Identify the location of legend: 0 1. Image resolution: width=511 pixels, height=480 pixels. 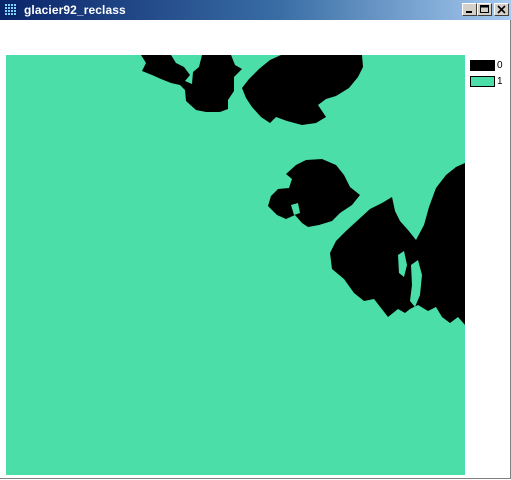
(486, 73).